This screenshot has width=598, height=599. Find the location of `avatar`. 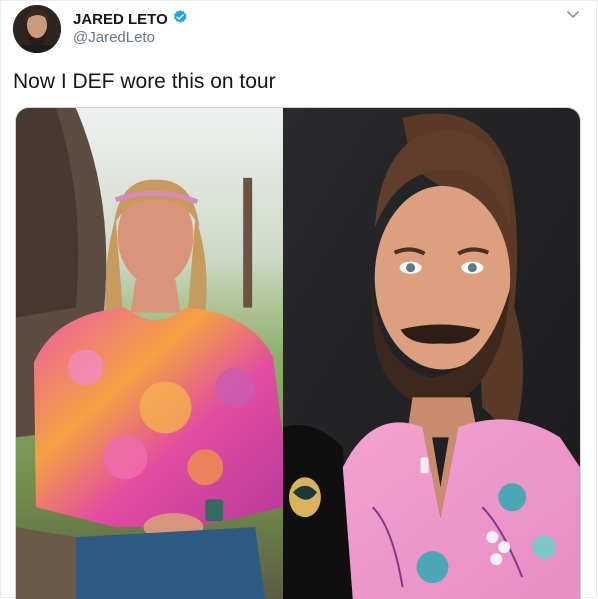

avatar is located at coordinates (37, 29).